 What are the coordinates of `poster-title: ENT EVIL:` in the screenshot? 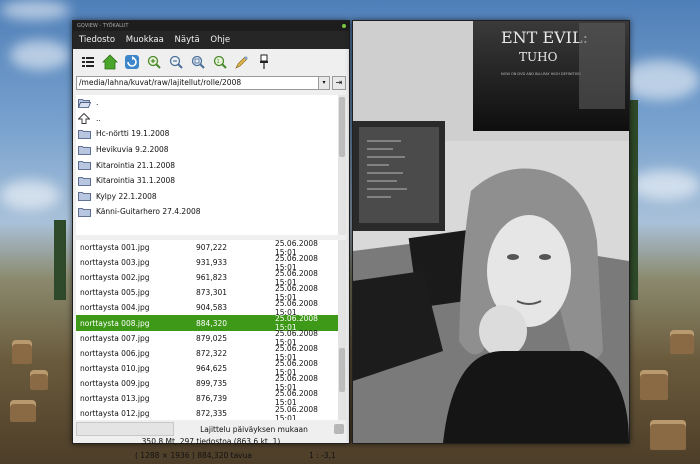 It's located at (544, 37).